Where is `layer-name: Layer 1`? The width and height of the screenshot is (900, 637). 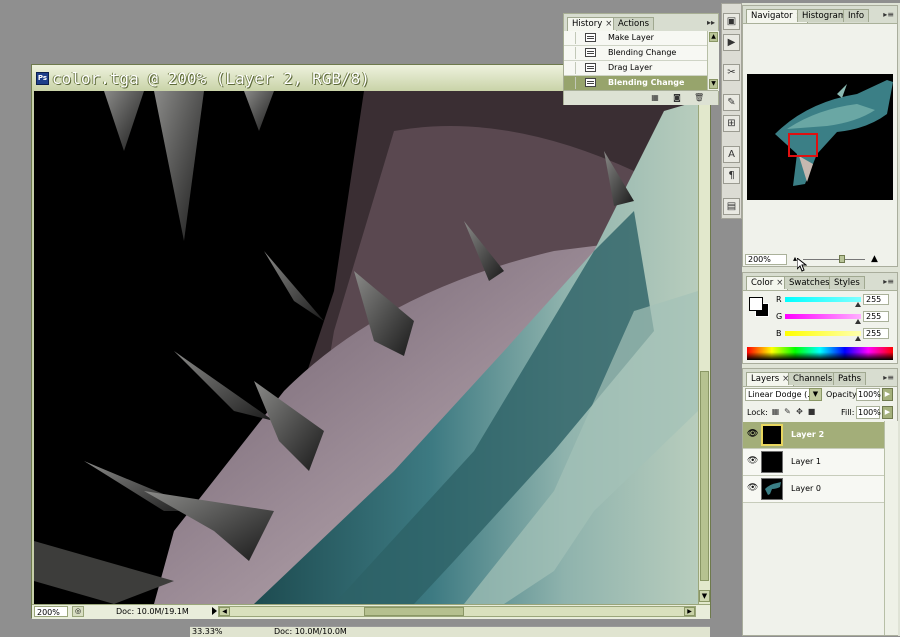
layer-name: Layer 1 is located at coordinates (806, 461).